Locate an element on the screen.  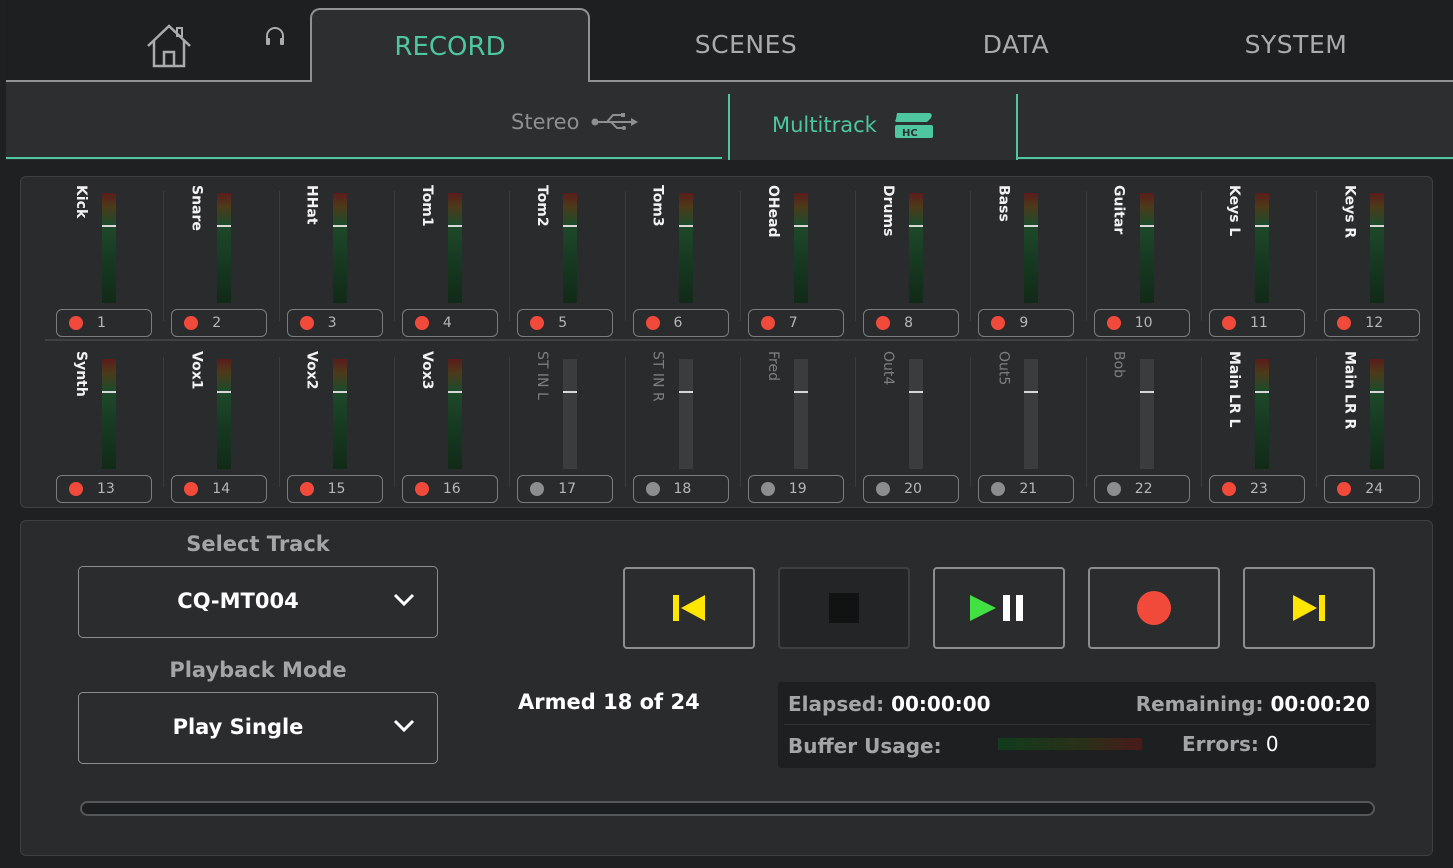
play-pause-button is located at coordinates (999, 608).